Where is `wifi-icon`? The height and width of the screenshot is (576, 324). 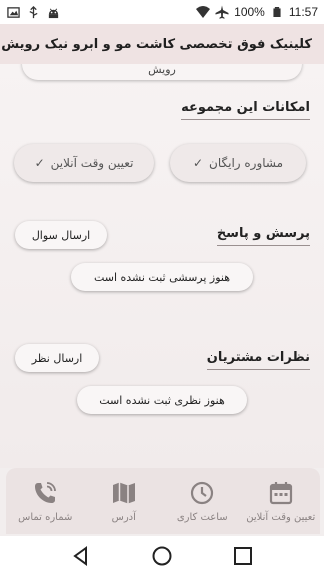 wifi-icon is located at coordinates (203, 12).